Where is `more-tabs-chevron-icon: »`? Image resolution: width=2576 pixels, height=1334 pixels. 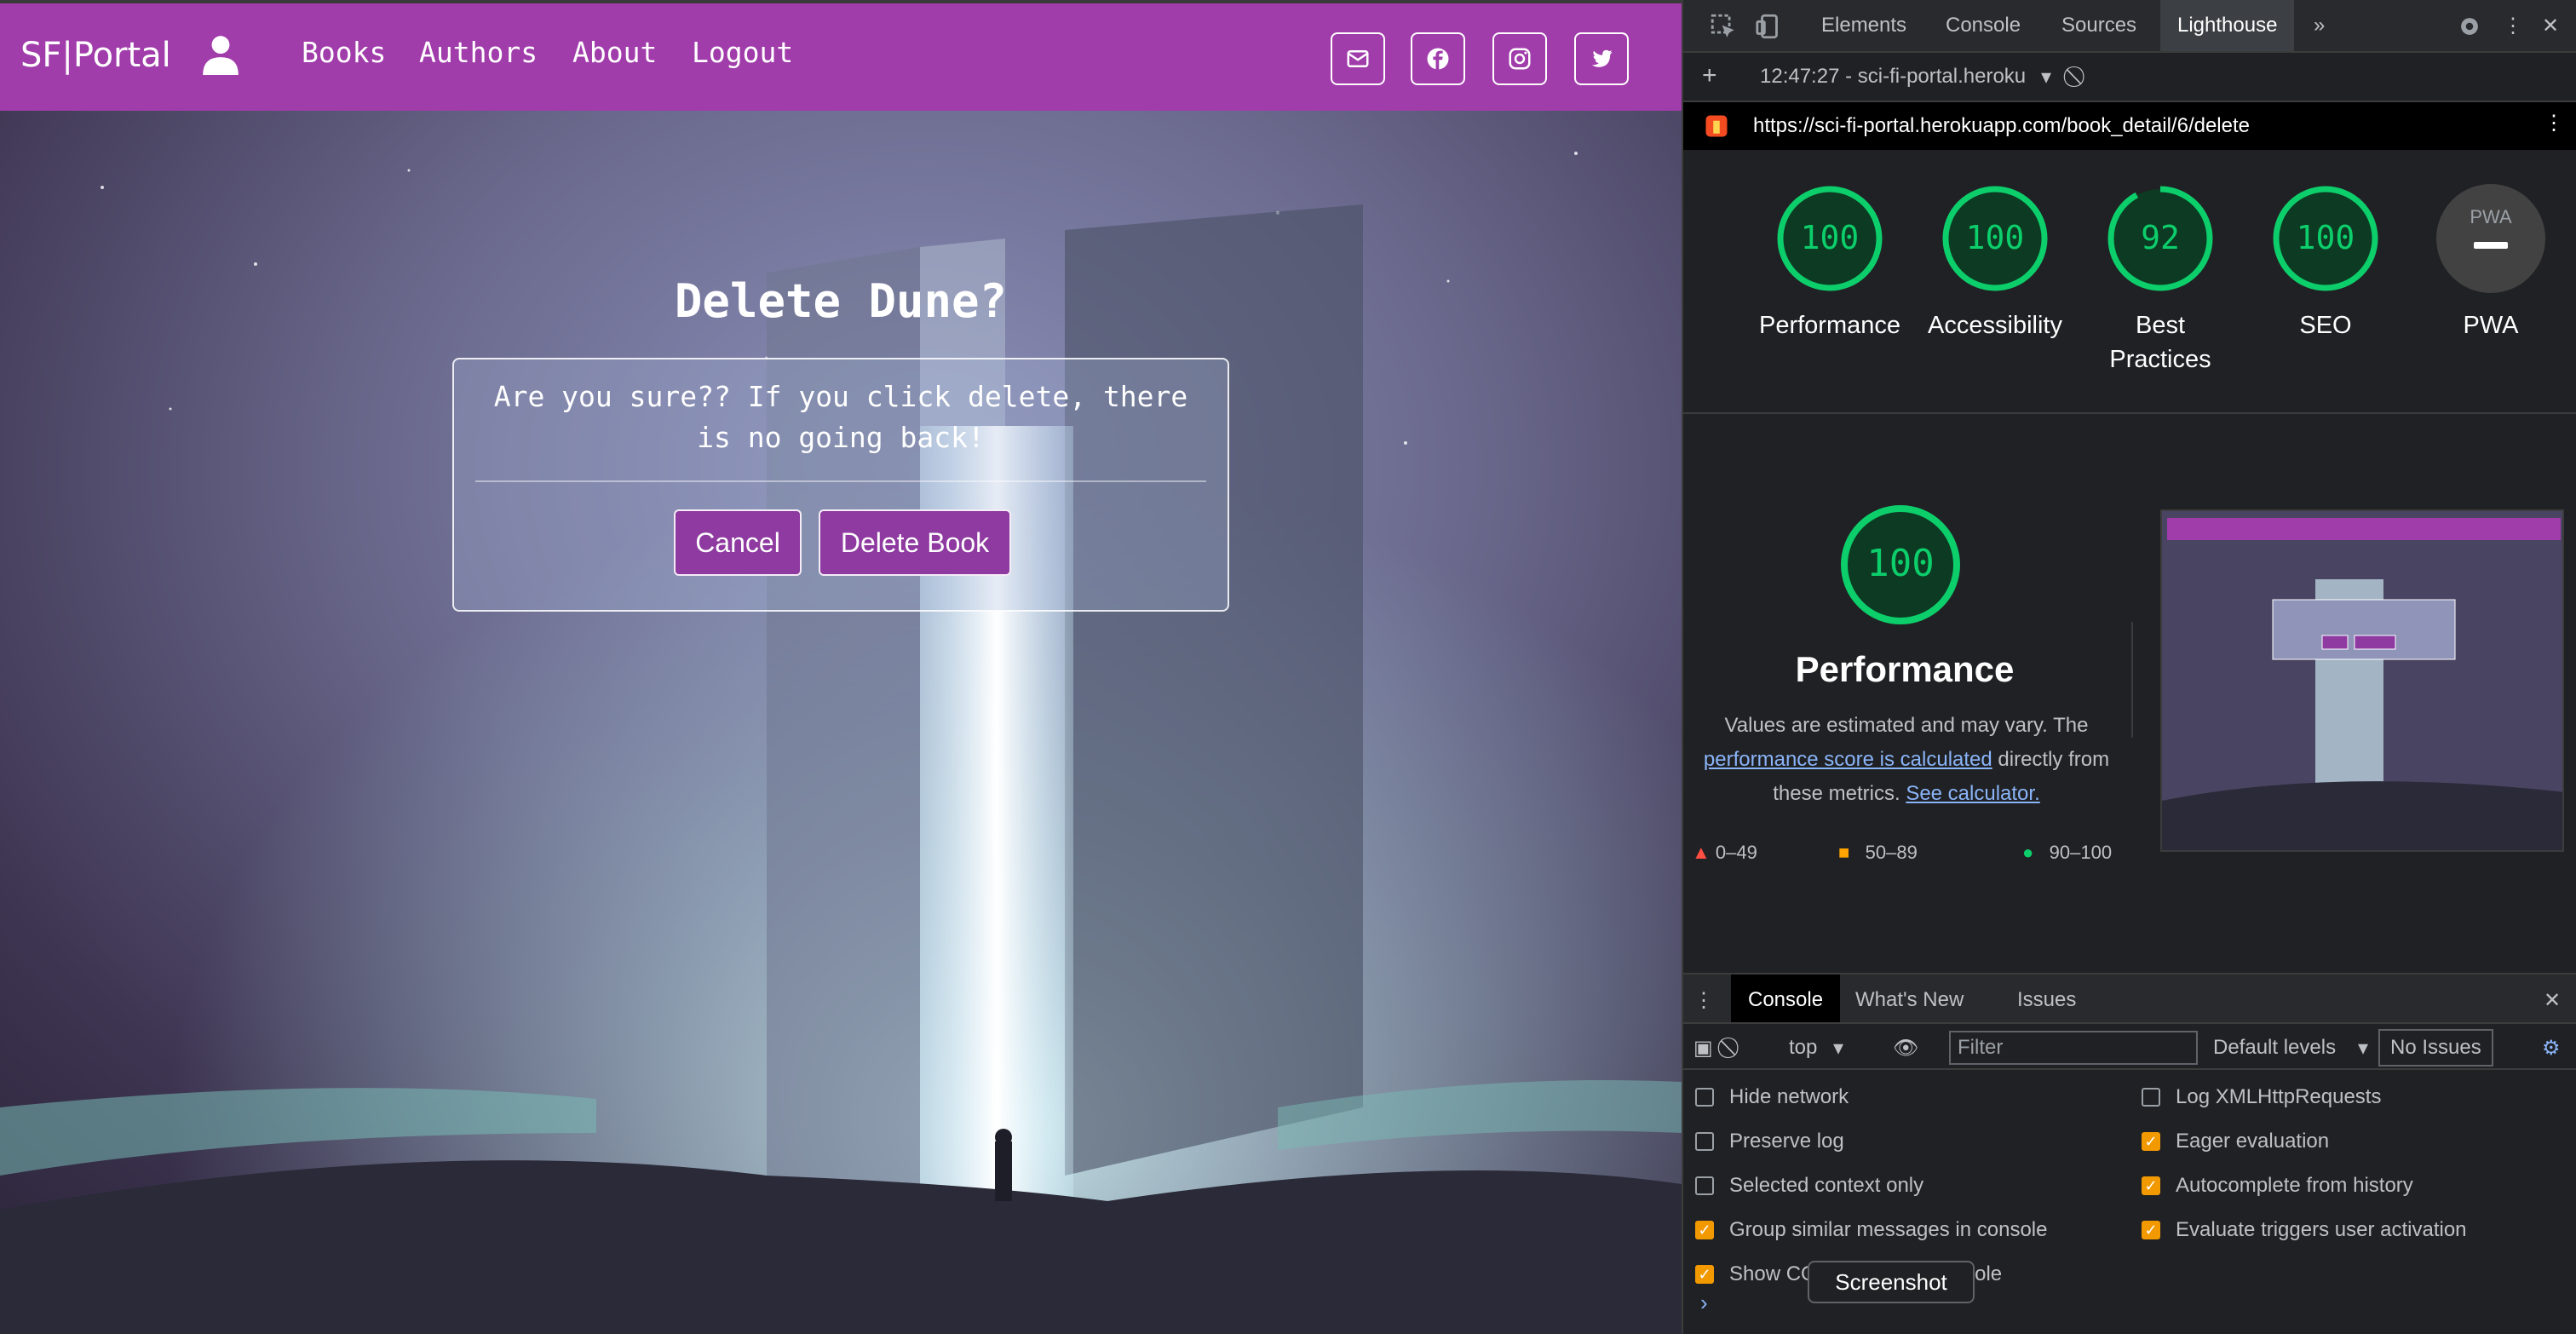 more-tabs-chevron-icon: » is located at coordinates (2320, 26).